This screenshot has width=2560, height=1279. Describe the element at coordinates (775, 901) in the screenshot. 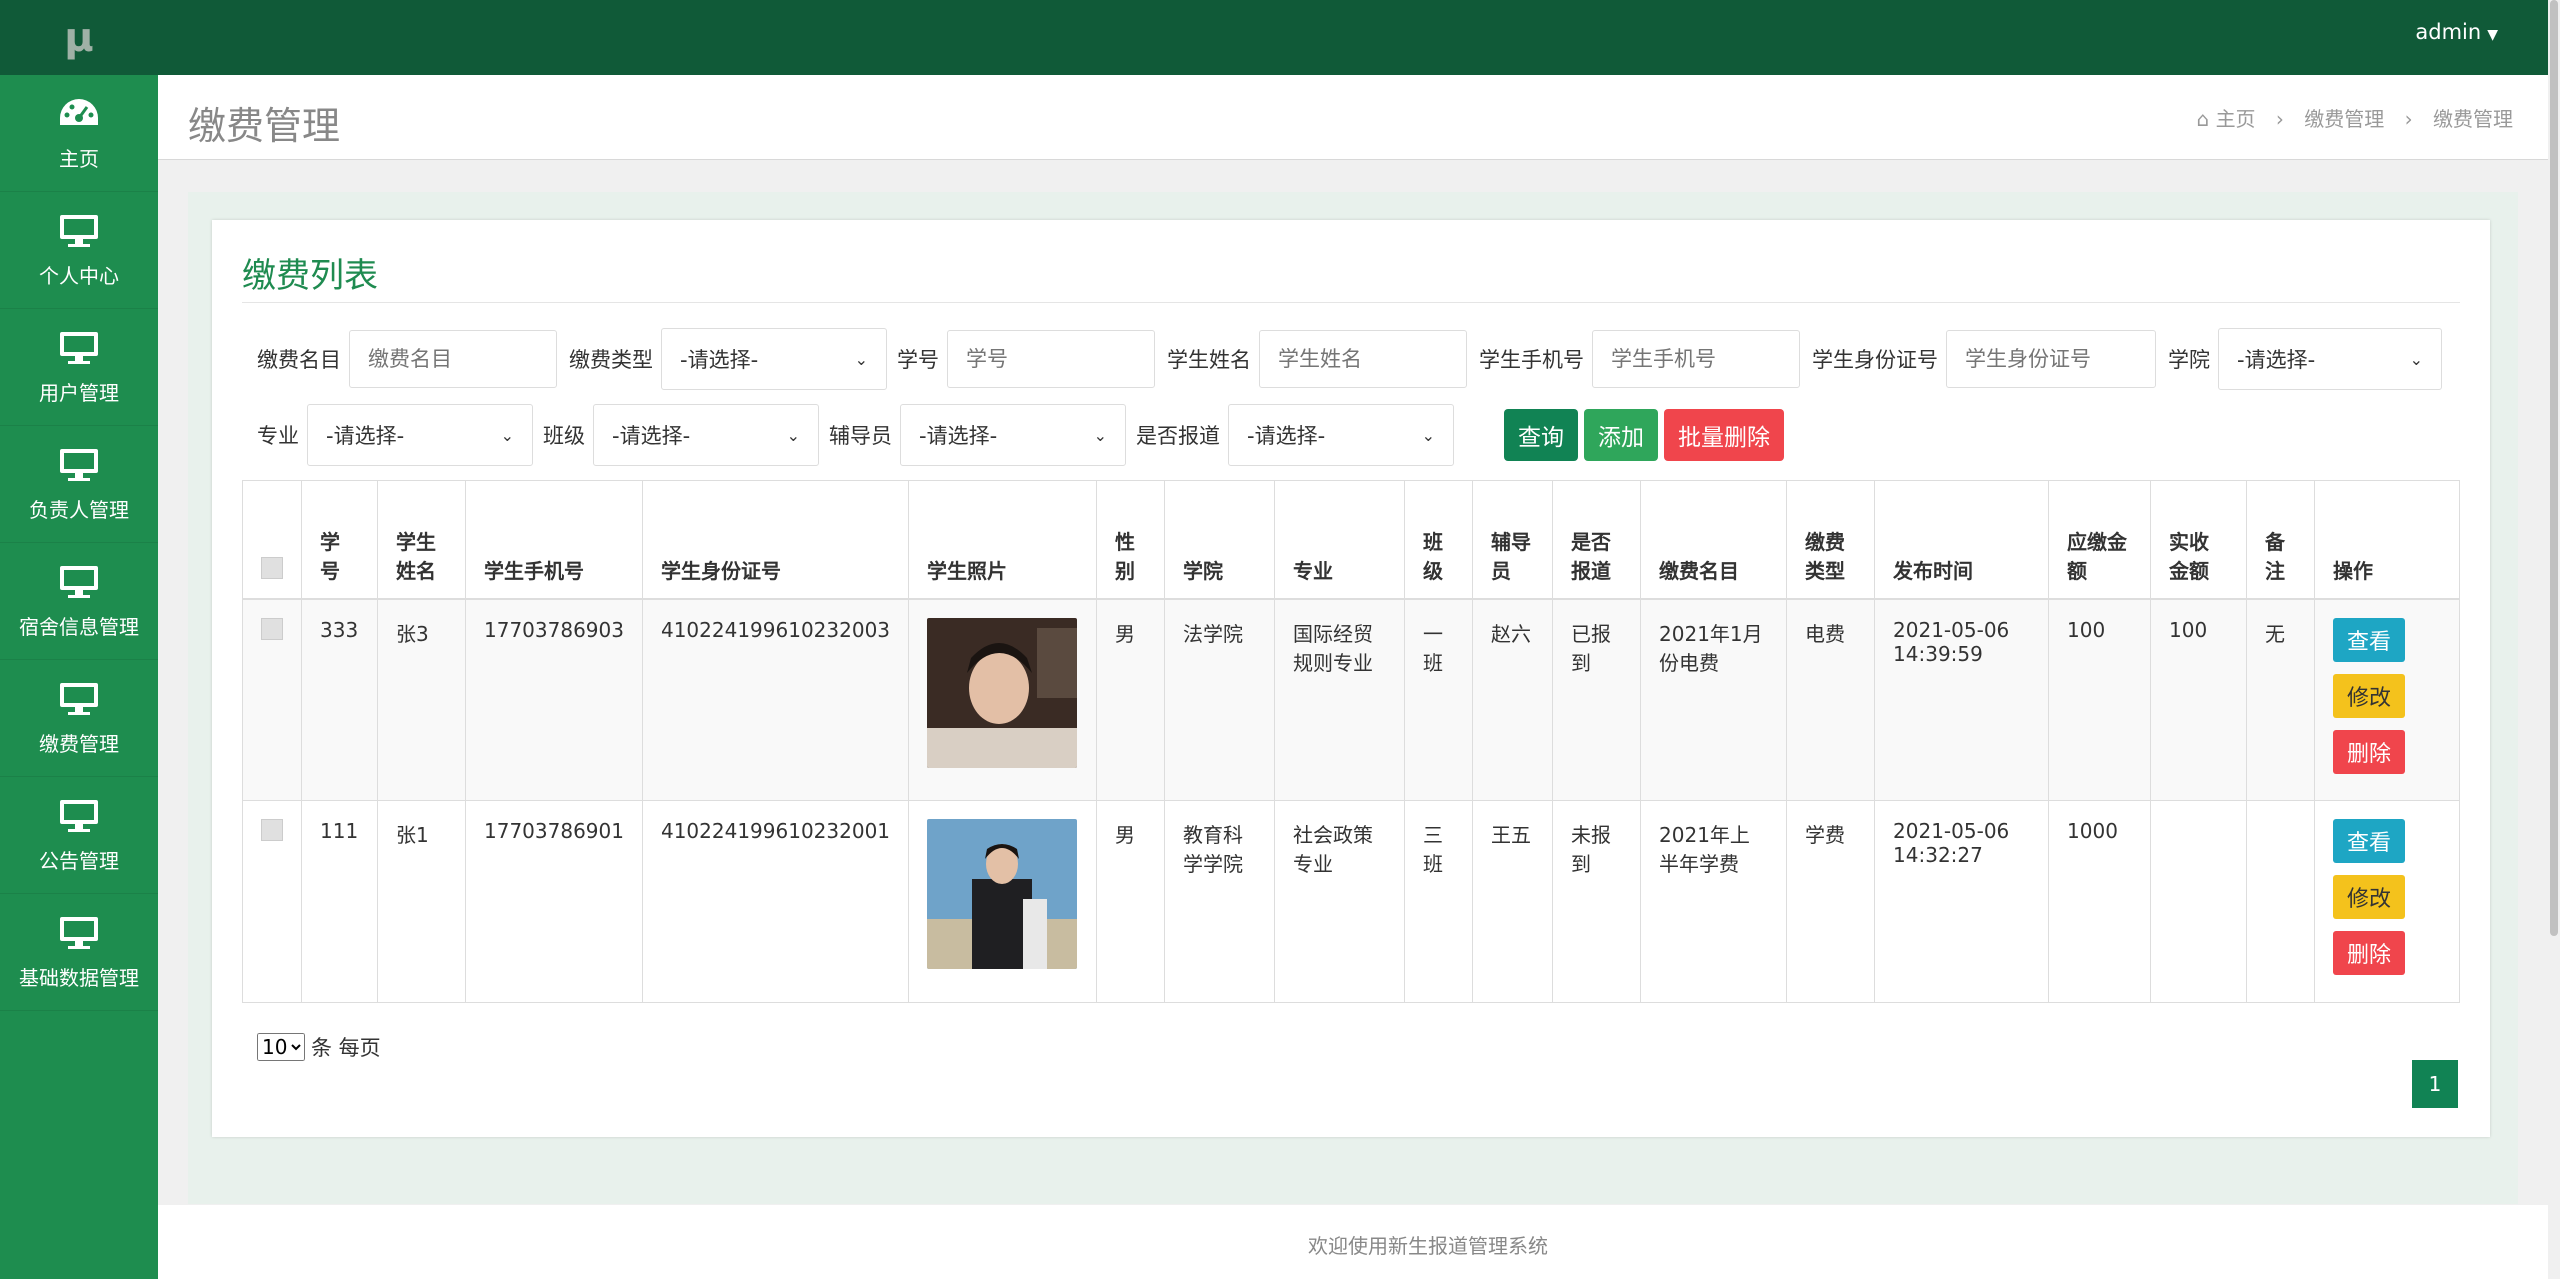

I see `id-cell: 410224199610232001` at that location.